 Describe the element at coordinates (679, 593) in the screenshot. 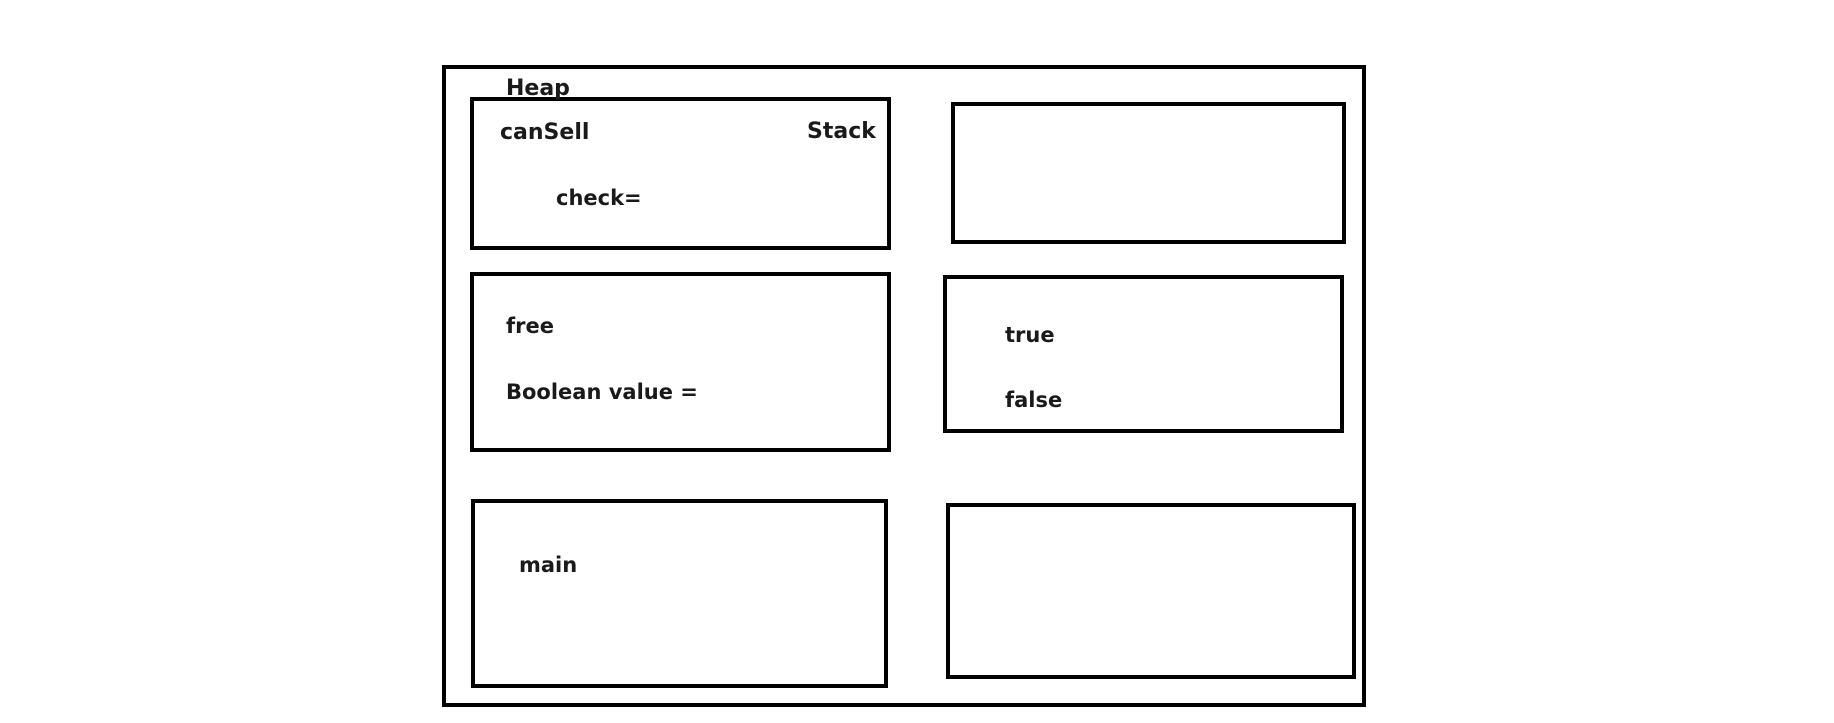

I see `stack-frame-main` at that location.